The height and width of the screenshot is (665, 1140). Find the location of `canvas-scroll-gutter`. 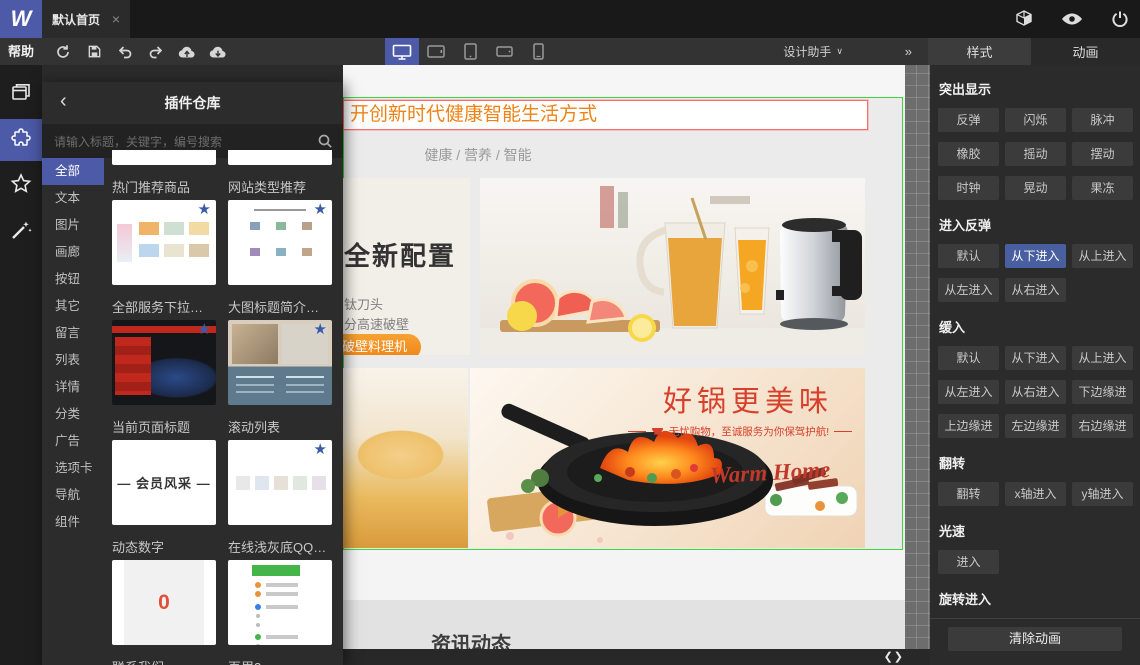

canvas-scroll-gutter is located at coordinates (917, 357).